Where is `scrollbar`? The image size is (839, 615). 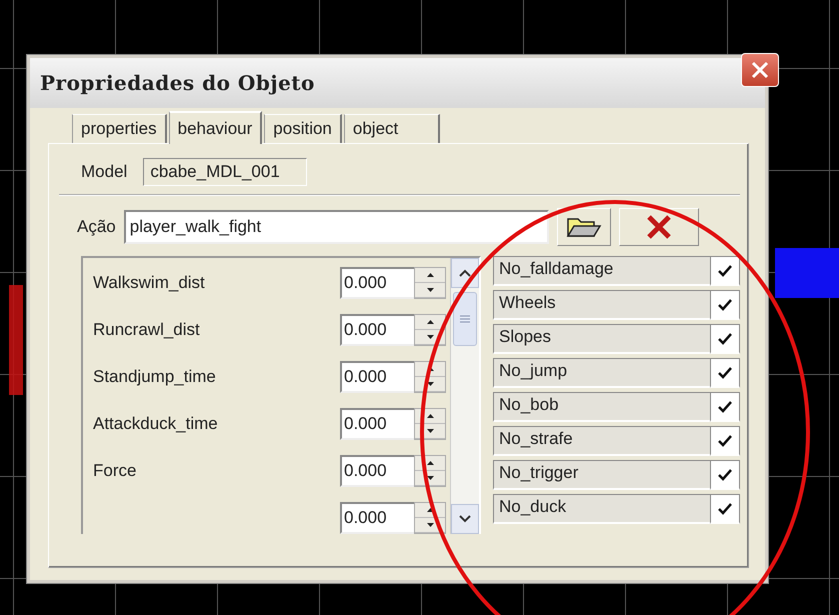
scrollbar is located at coordinates (464, 396).